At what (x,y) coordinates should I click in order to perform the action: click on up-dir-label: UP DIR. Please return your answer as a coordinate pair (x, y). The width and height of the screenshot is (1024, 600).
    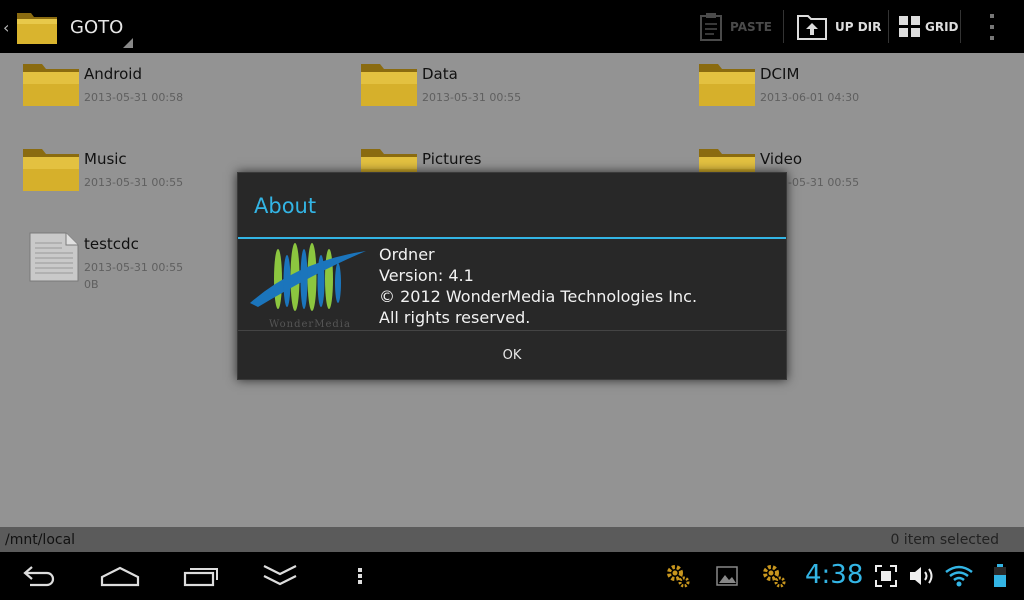
    Looking at the image, I should click on (858, 26).